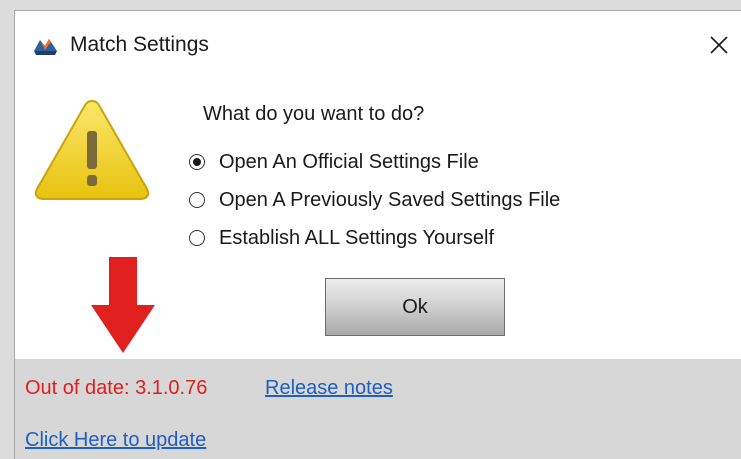 The height and width of the screenshot is (459, 741). What do you see at coordinates (197, 238) in the screenshot?
I see `radio-establish-all` at bounding box center [197, 238].